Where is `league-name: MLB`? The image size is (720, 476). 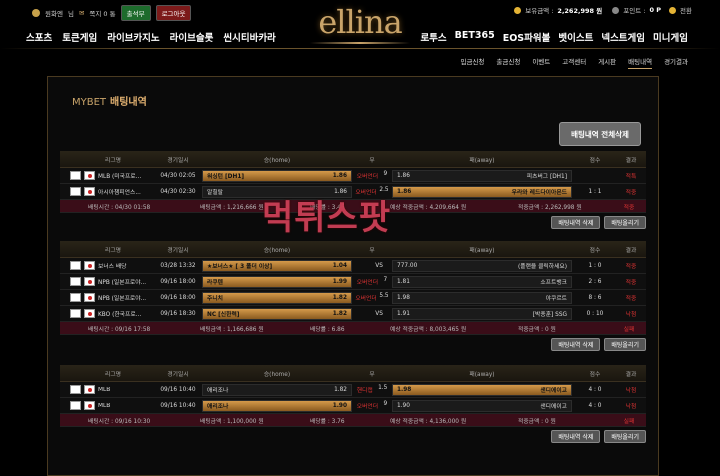 league-name: MLB is located at coordinates (104, 405).